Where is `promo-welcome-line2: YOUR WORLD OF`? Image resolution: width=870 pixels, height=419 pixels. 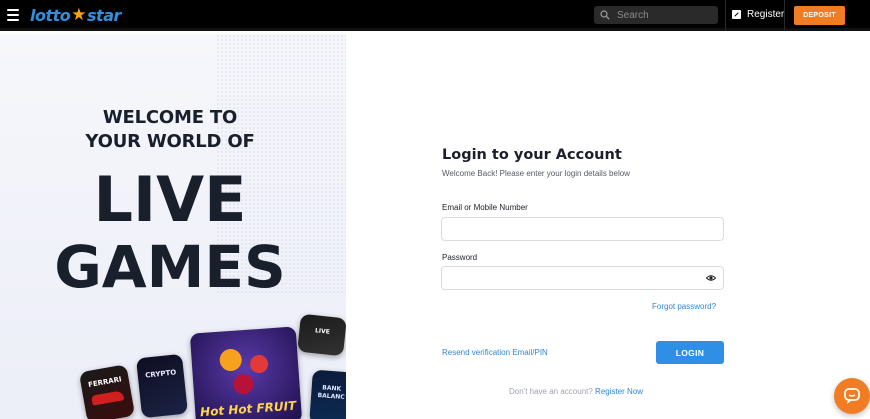 promo-welcome-line2: YOUR WORLD OF is located at coordinates (170, 141).